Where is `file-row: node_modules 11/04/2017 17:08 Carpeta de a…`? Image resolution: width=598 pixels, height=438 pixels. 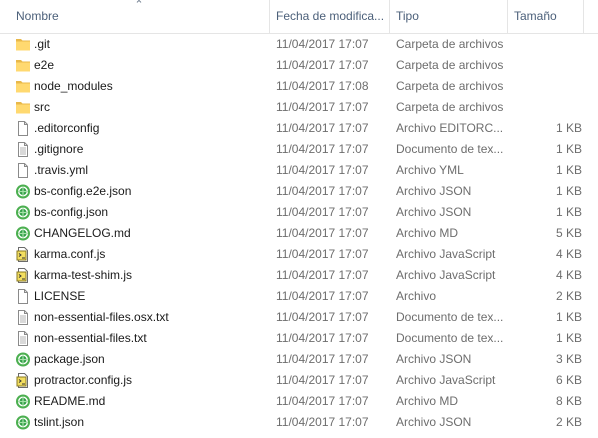
file-row: node_modules 11/04/2017 17:08 Carpeta de a… is located at coordinates (299, 86).